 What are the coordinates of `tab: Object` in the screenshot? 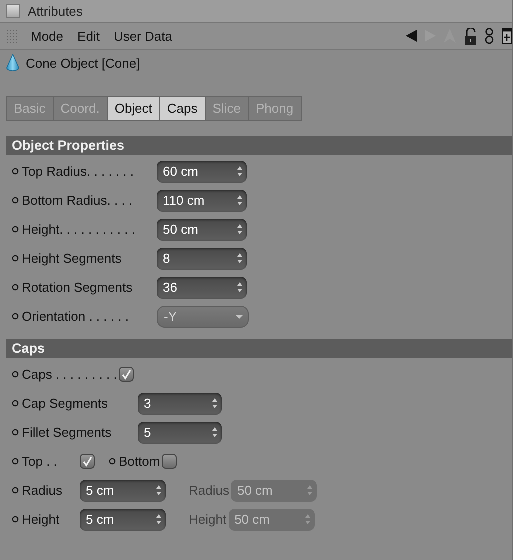 It's located at (134, 108).